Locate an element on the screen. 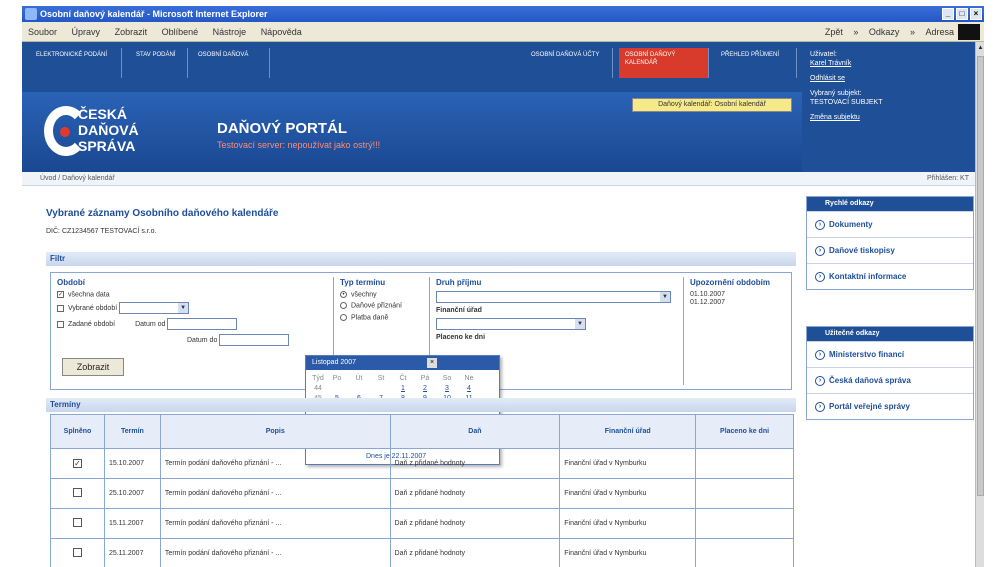  useful-links-header: Užitečné odkazy is located at coordinates (890, 334).